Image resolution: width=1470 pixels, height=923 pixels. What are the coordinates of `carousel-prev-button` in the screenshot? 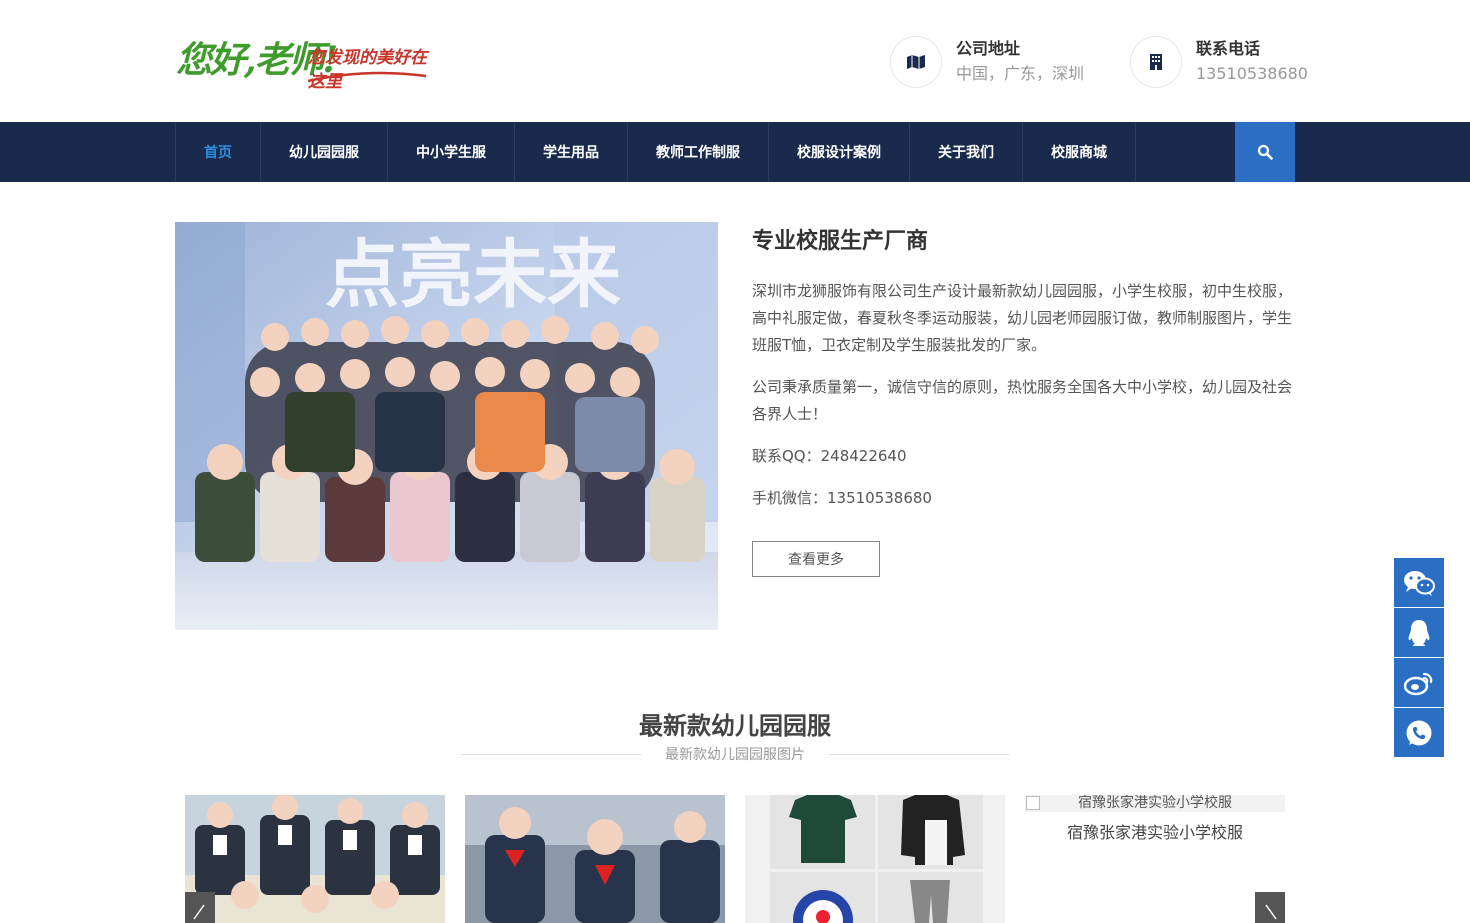 It's located at (200, 907).